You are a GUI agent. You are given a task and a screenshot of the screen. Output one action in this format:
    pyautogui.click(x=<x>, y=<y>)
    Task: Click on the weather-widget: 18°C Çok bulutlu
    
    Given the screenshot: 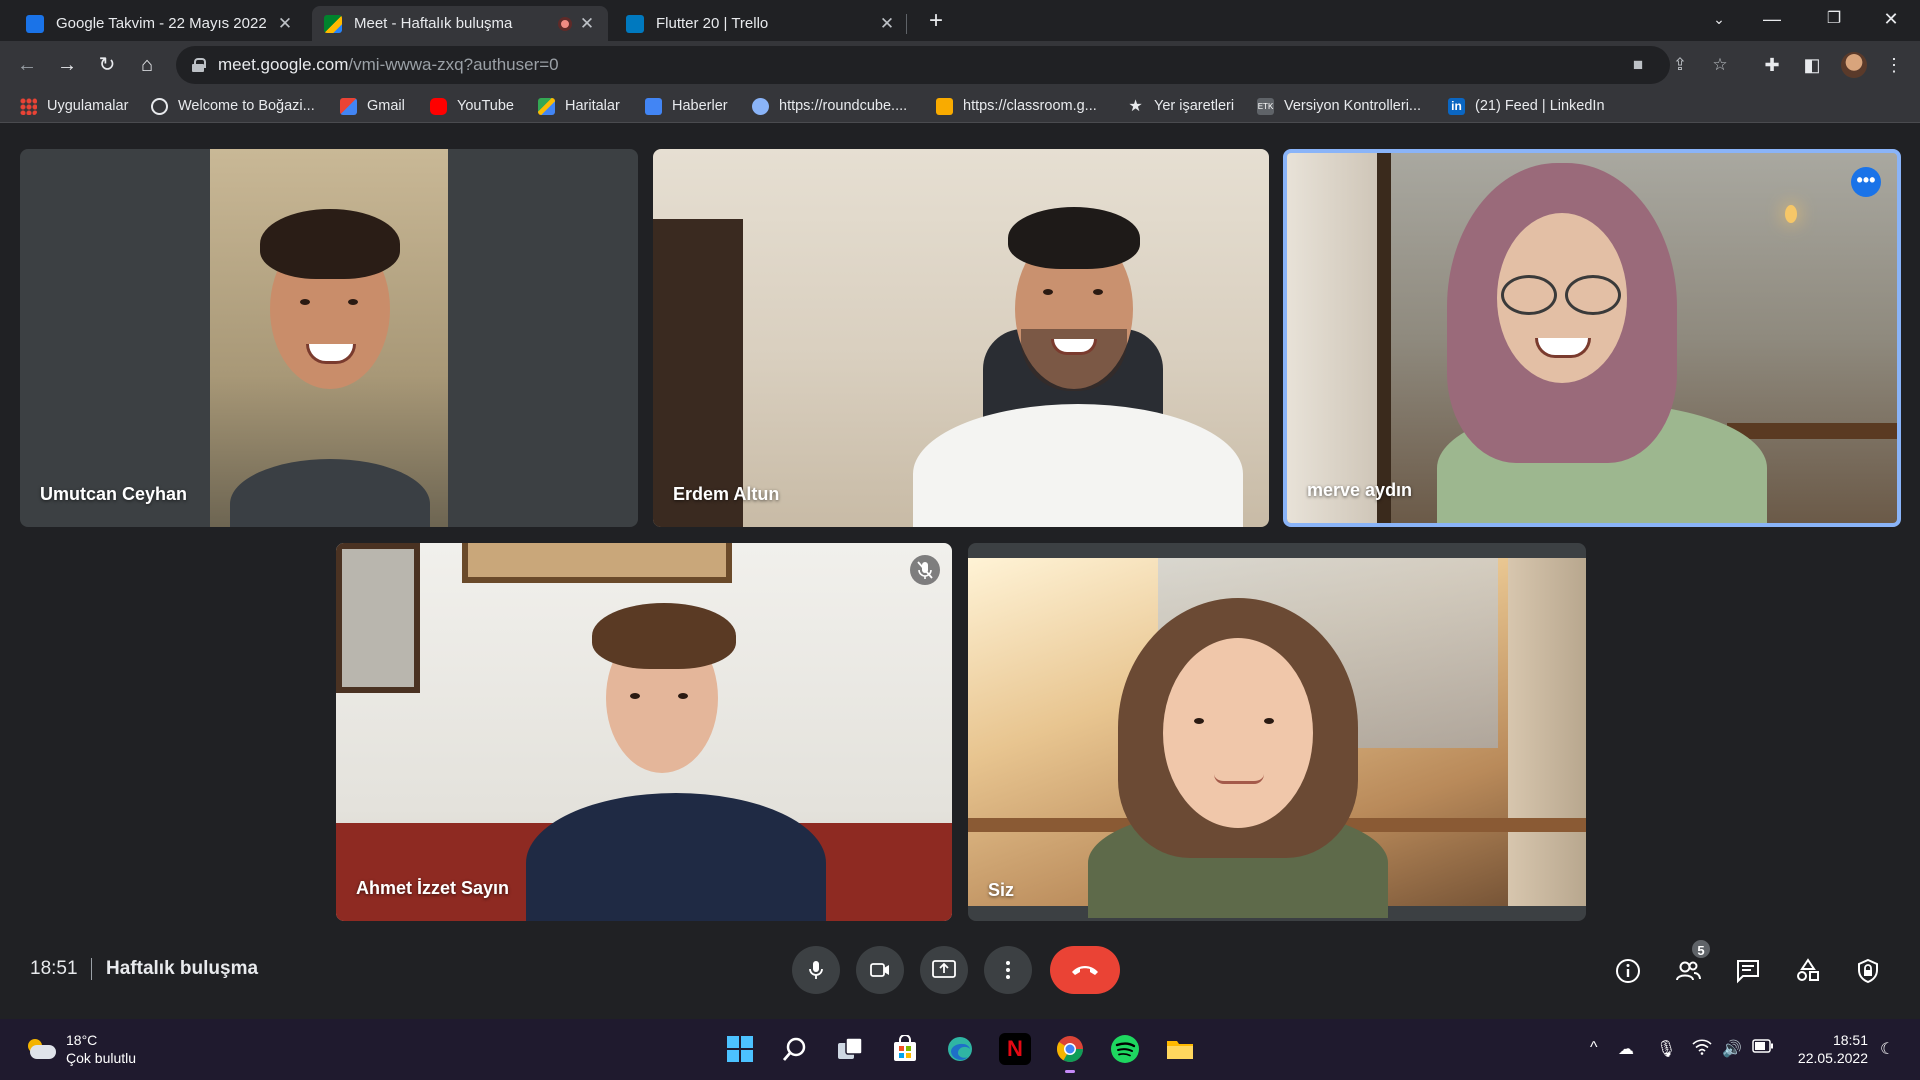 What is the action you would take?
    pyautogui.click(x=81, y=1049)
    